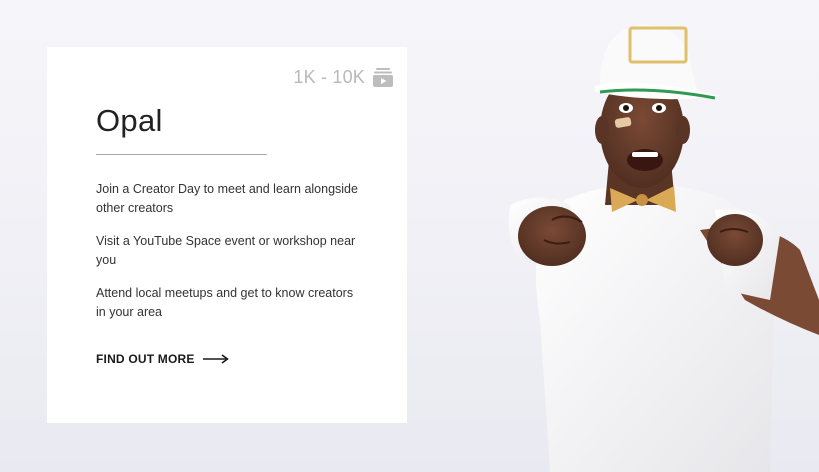 The image size is (819, 472). What do you see at coordinates (145, 359) in the screenshot?
I see `cta-label: FIND OUT MORE` at bounding box center [145, 359].